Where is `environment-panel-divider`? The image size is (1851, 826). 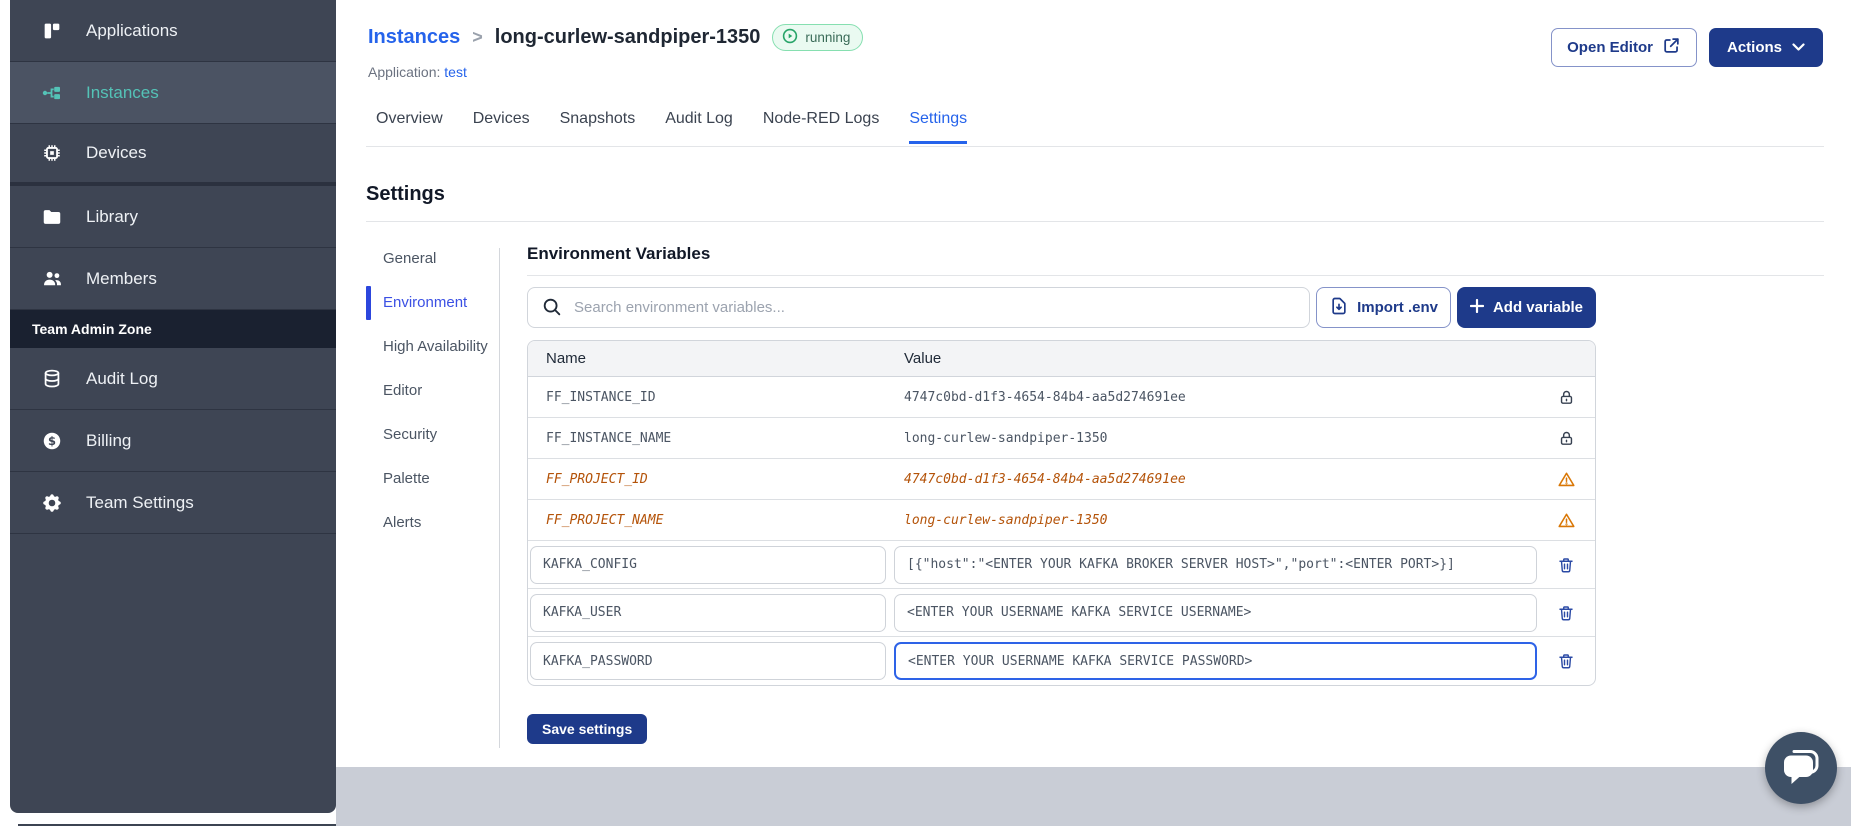
environment-panel-divider is located at coordinates (1175, 275).